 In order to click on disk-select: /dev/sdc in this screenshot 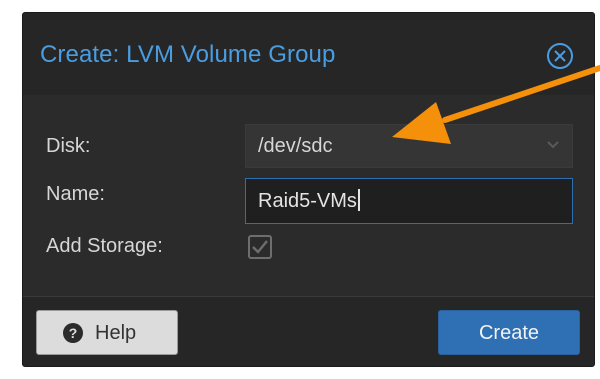, I will do `click(409, 146)`.